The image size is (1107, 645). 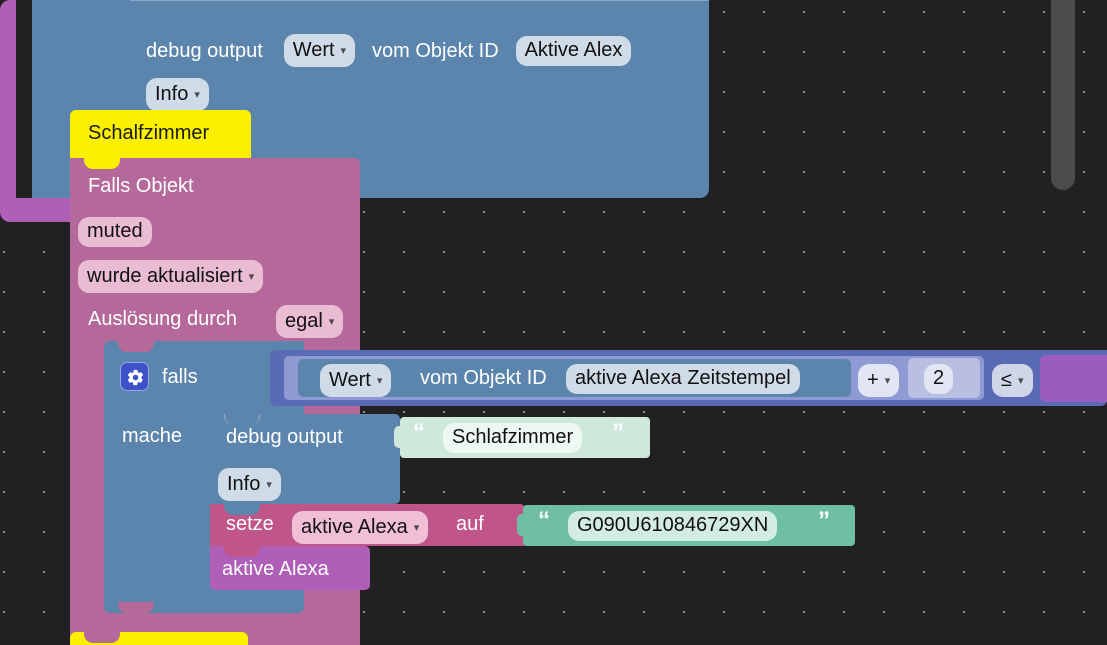 I want to click on top-debug-attr-value: Wert, so click(x=313, y=49).